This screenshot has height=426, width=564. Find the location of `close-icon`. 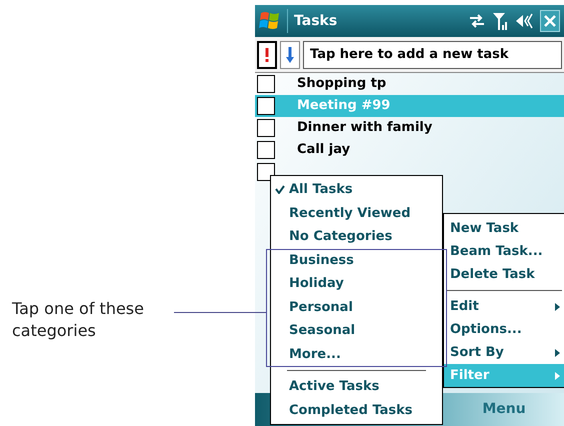

close-icon is located at coordinates (550, 21).